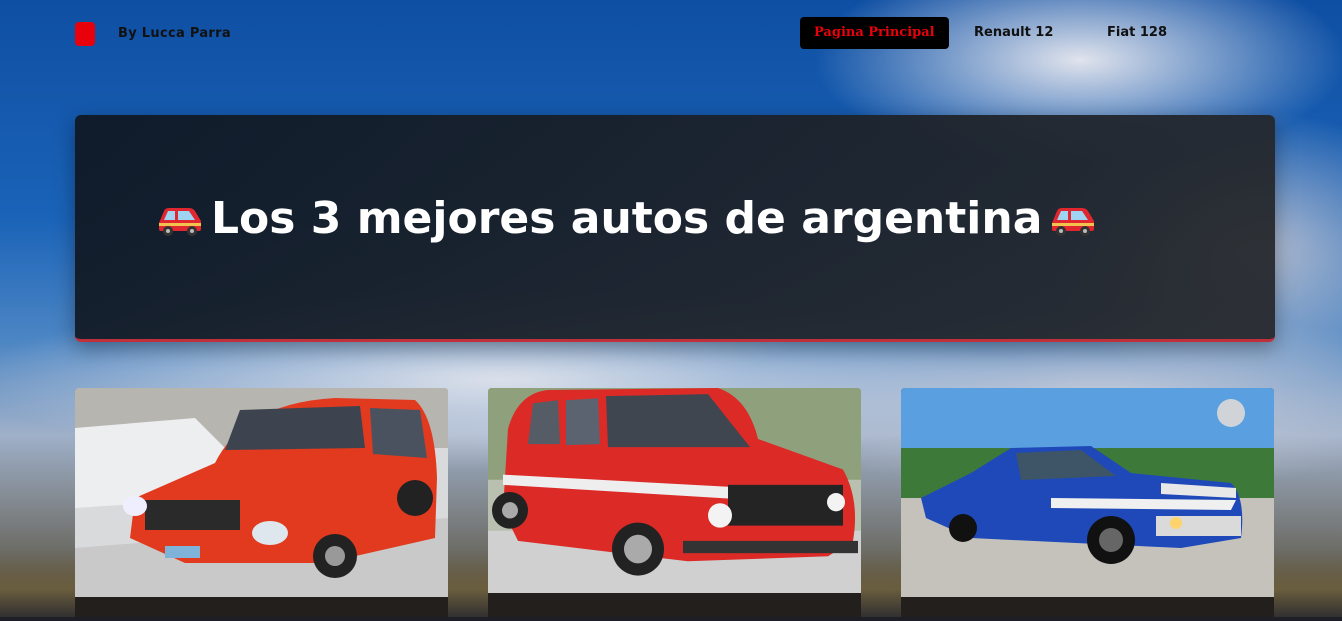 The height and width of the screenshot is (621, 1342). I want to click on blue-ford-falcon-photo, so click(1087, 493).